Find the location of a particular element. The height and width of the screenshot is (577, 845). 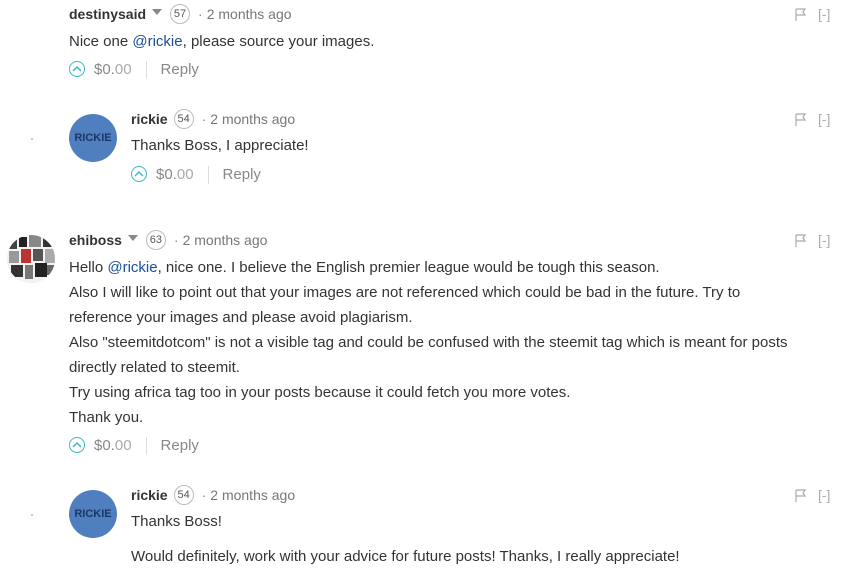

body-text: , please source your images. is located at coordinates (278, 41).